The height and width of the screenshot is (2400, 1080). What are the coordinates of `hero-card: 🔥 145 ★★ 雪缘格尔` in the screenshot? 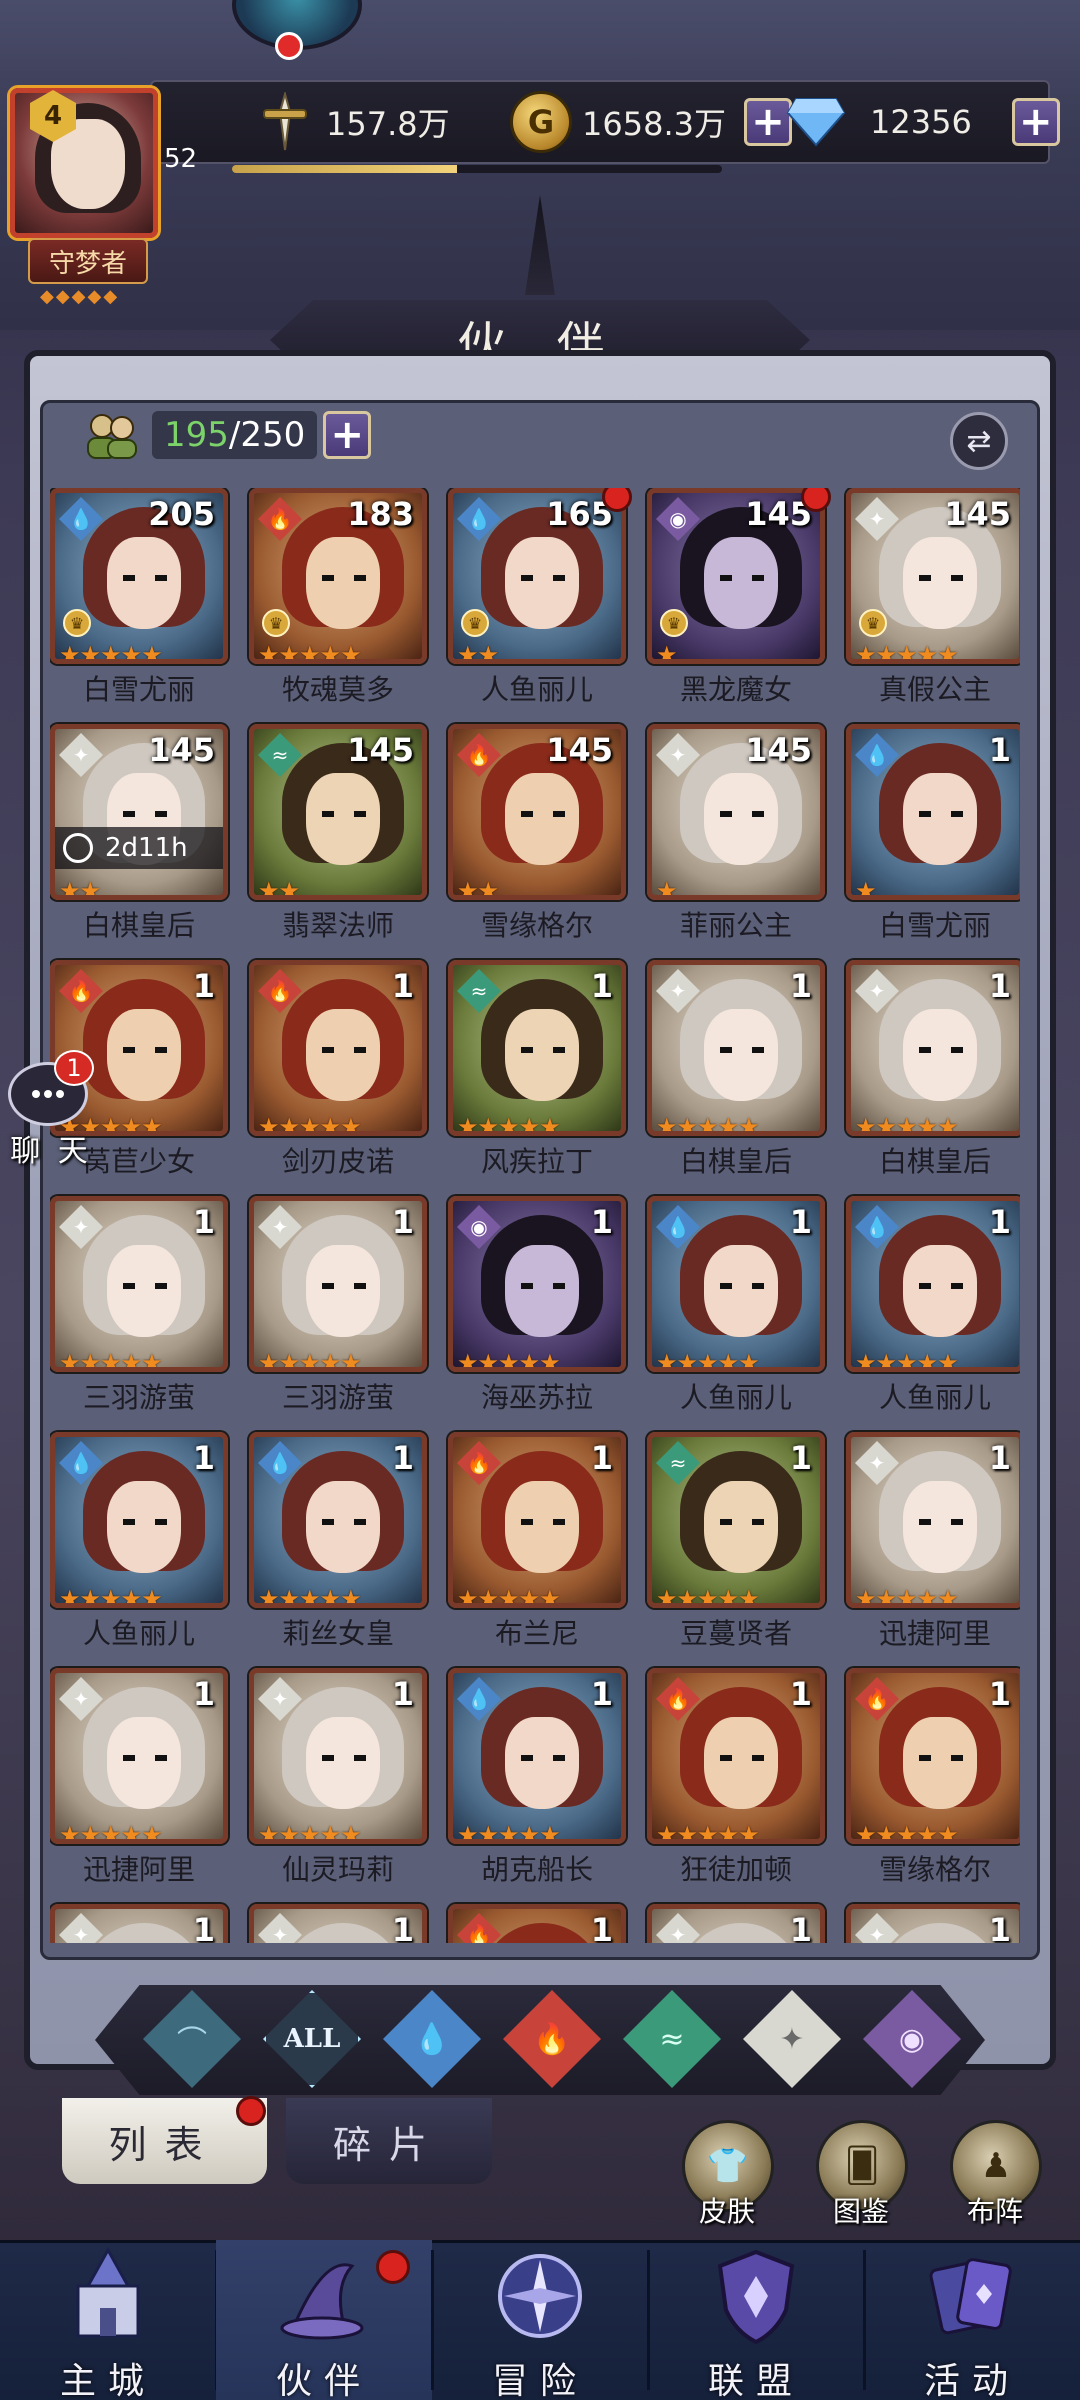 It's located at (537, 839).